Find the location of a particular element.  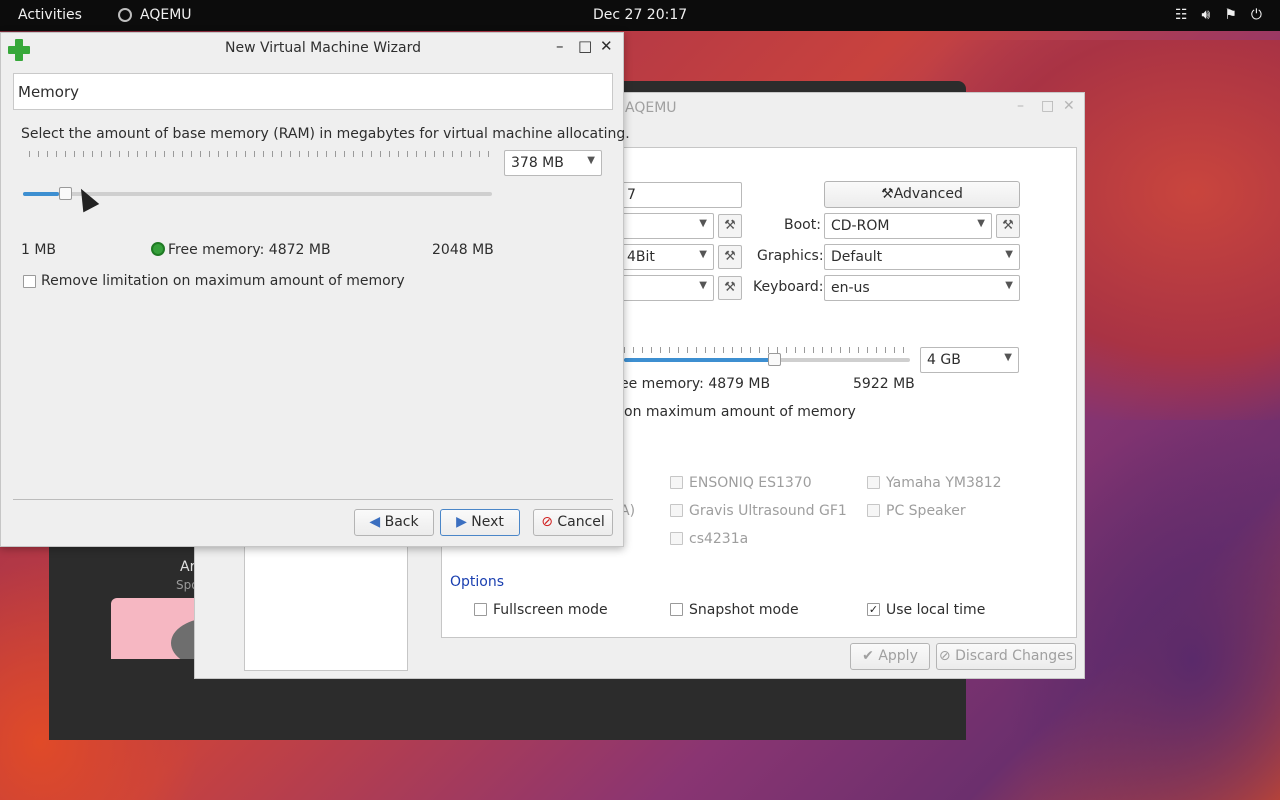

network-icon: ☷ is located at coordinates (1181, 15).